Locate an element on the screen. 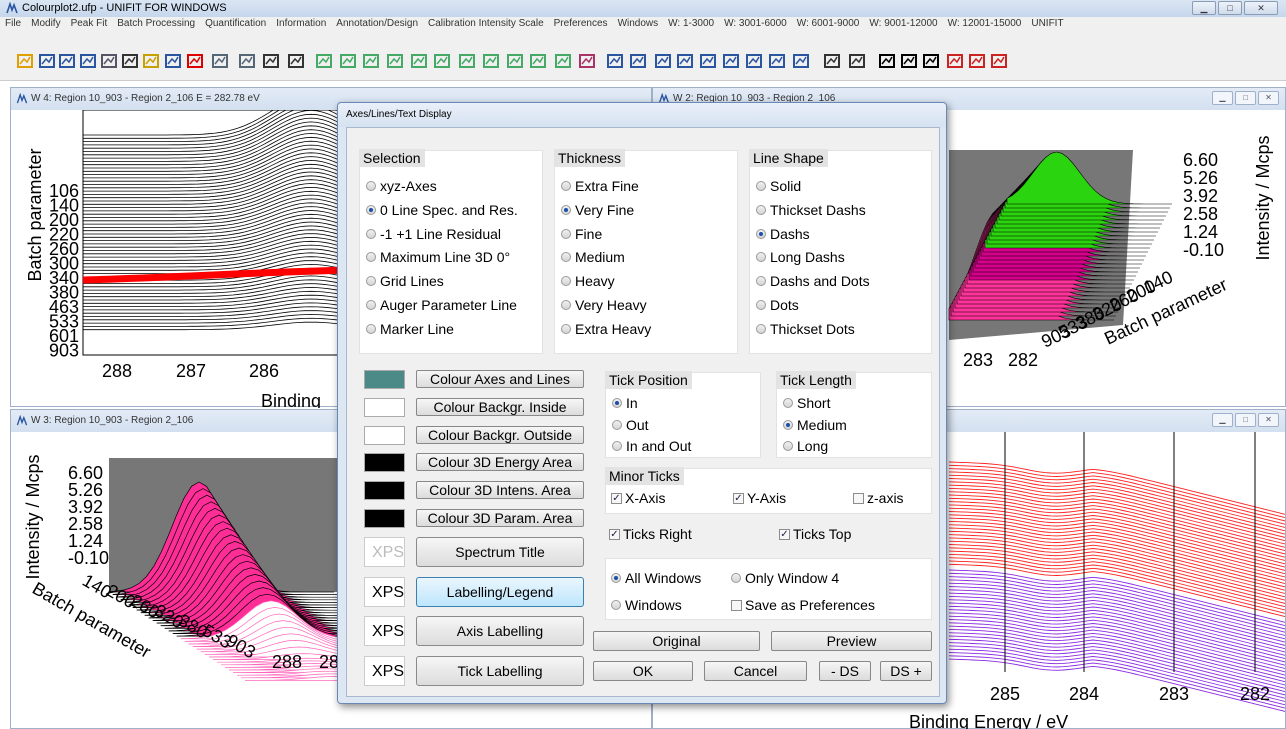  ds-minus-button: - DS is located at coordinates (845, 671).